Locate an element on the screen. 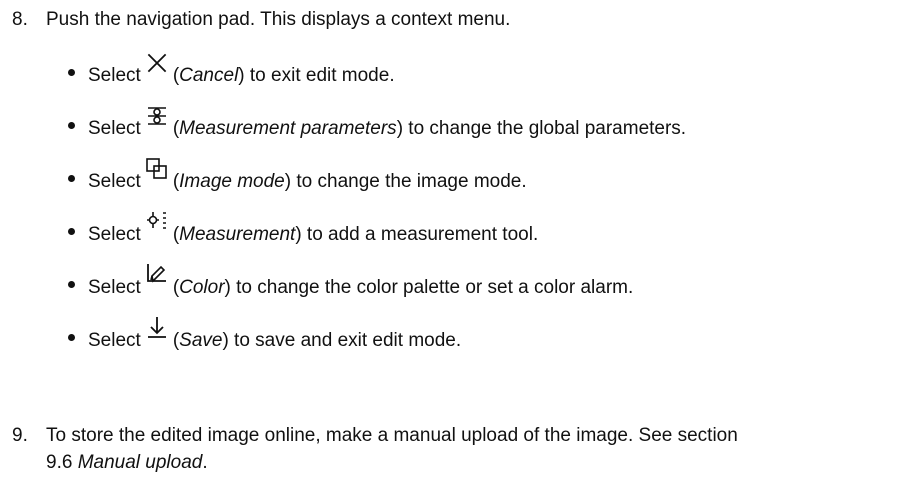 The width and height of the screenshot is (920, 485). sliders-icon is located at coordinates (157, 121).